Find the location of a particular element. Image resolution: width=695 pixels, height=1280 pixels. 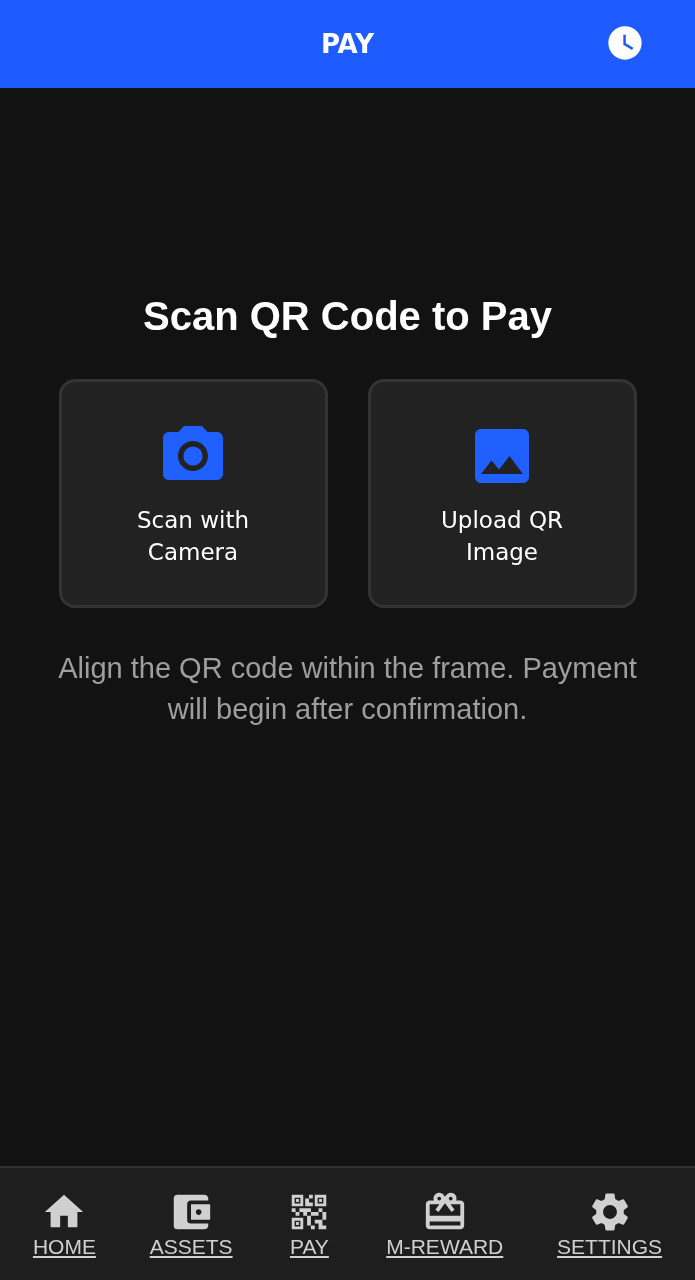

nav-item: M-REWARD is located at coordinates (445, 1224).